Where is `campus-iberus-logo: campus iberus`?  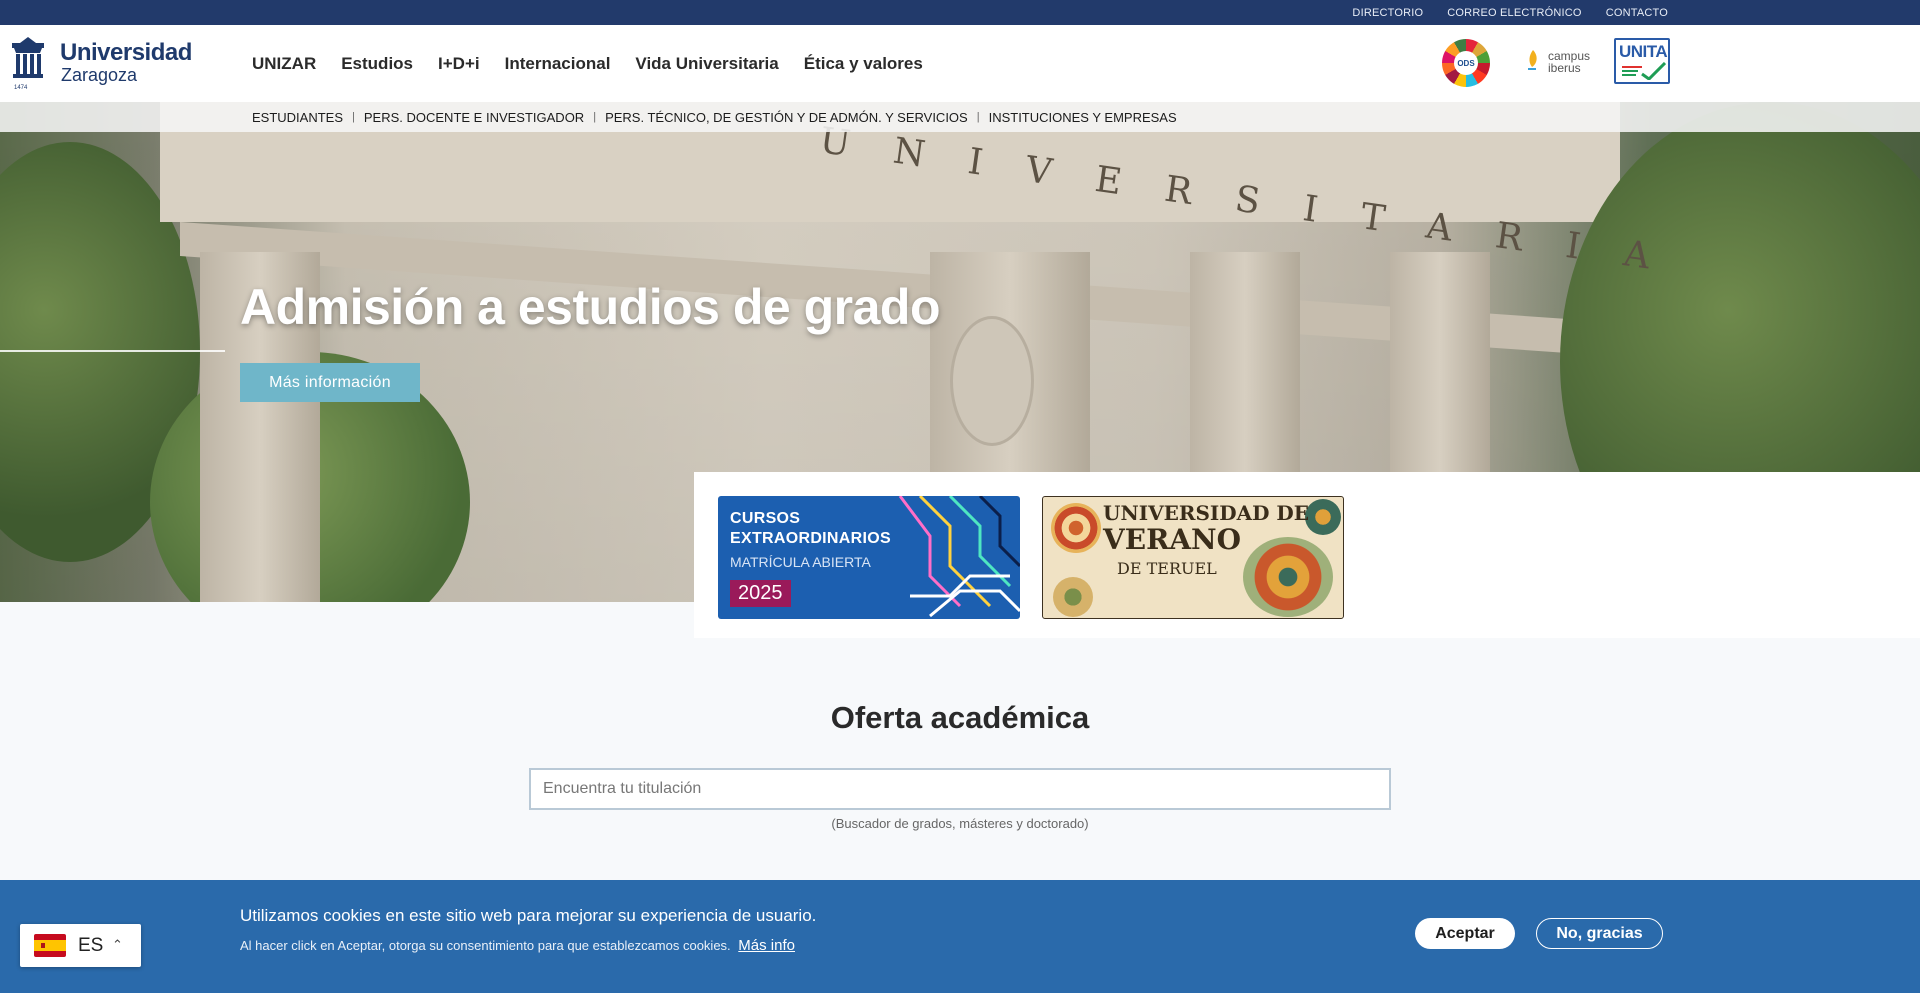 campus-iberus-logo: campus iberus is located at coordinates (1561, 63).